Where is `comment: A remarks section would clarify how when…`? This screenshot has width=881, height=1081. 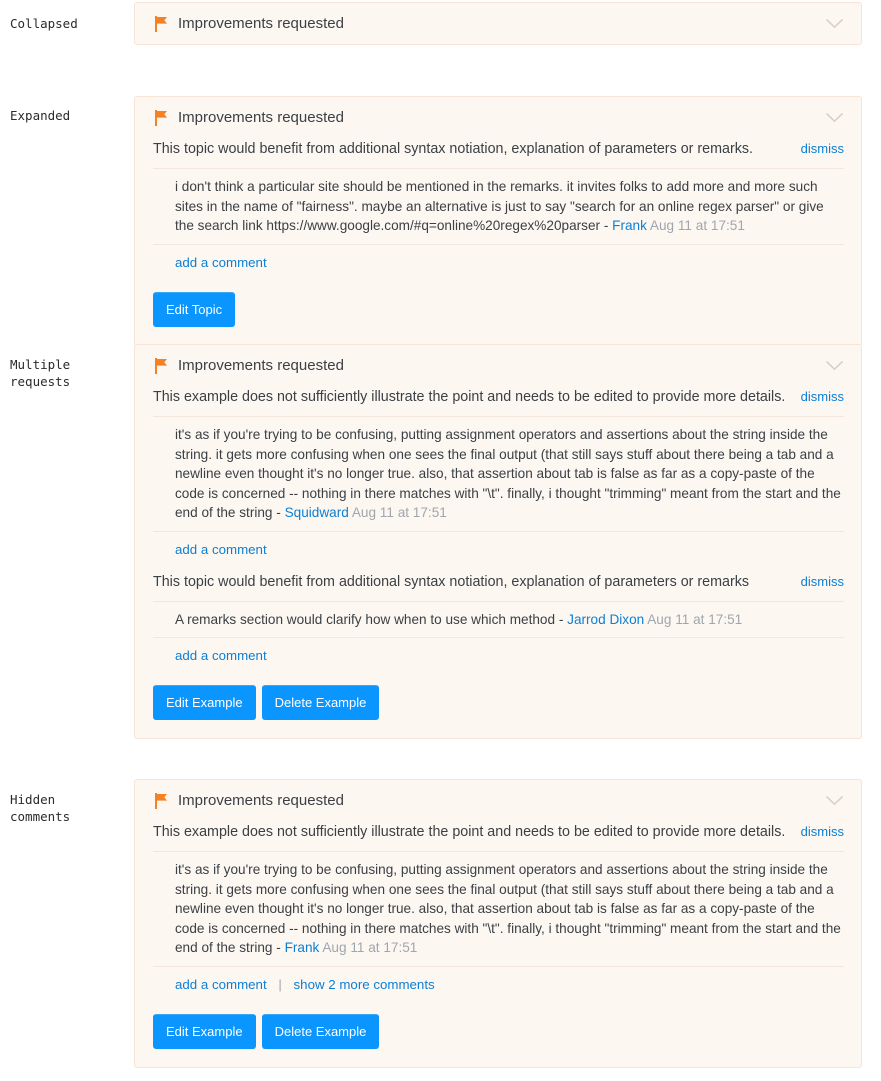 comment: A remarks section would clarify how when… is located at coordinates (498, 620).